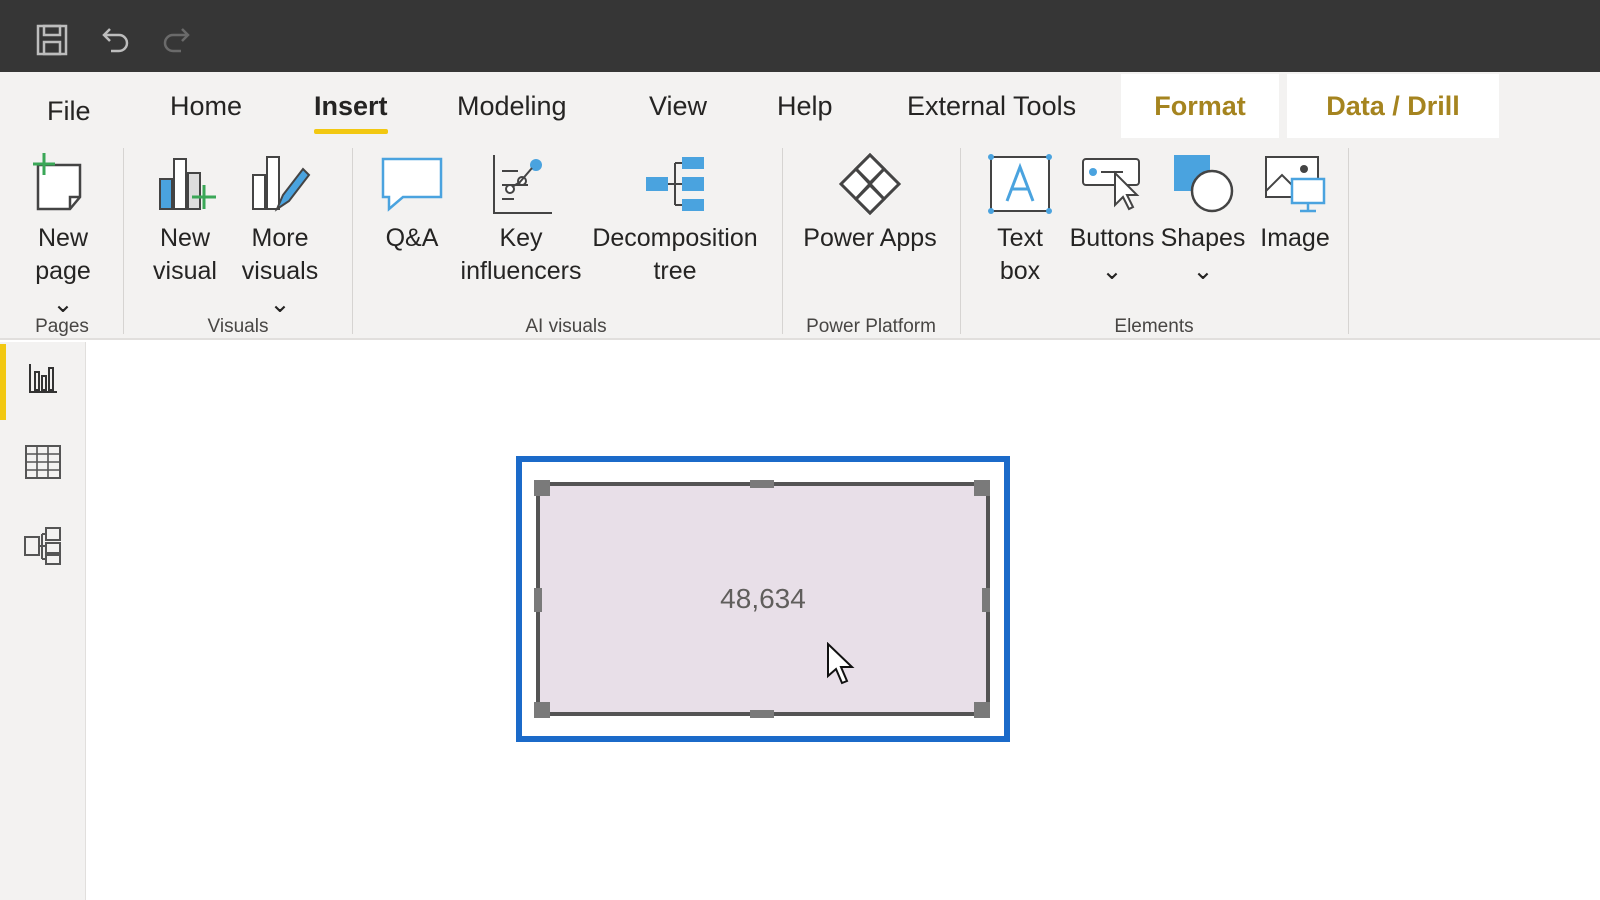 The height and width of the screenshot is (900, 1600). What do you see at coordinates (1203, 254) in the screenshot?
I see `shapes-label: Shapes ⌄` at bounding box center [1203, 254].